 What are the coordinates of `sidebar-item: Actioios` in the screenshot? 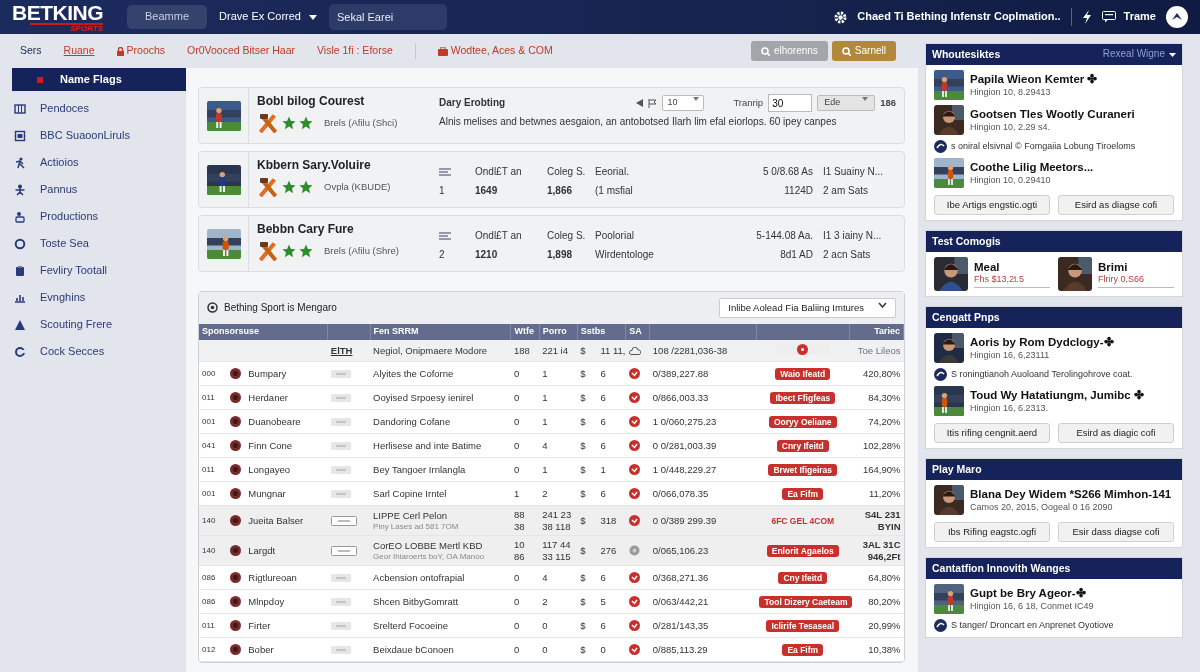 It's located at (93, 162).